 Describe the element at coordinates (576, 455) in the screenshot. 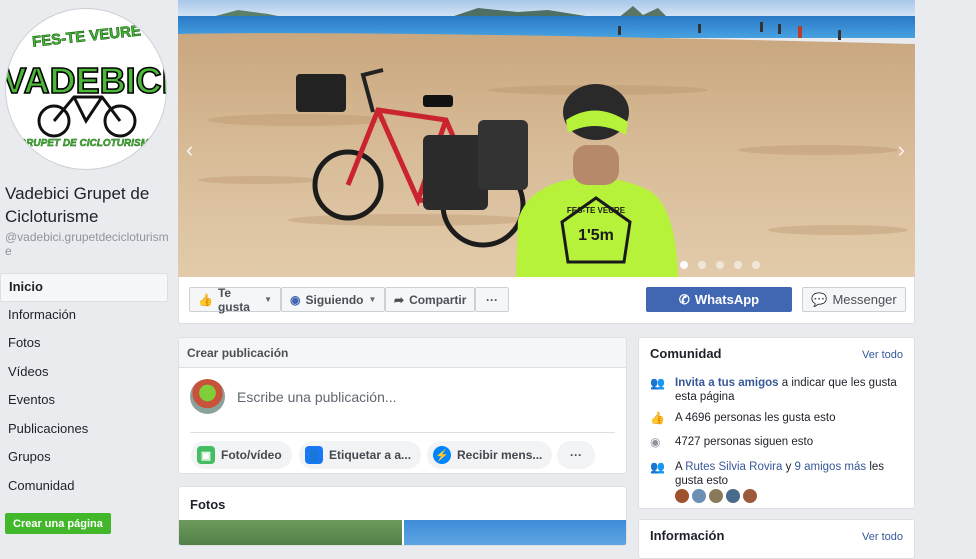

I see `more-composer-options-button: ···` at that location.